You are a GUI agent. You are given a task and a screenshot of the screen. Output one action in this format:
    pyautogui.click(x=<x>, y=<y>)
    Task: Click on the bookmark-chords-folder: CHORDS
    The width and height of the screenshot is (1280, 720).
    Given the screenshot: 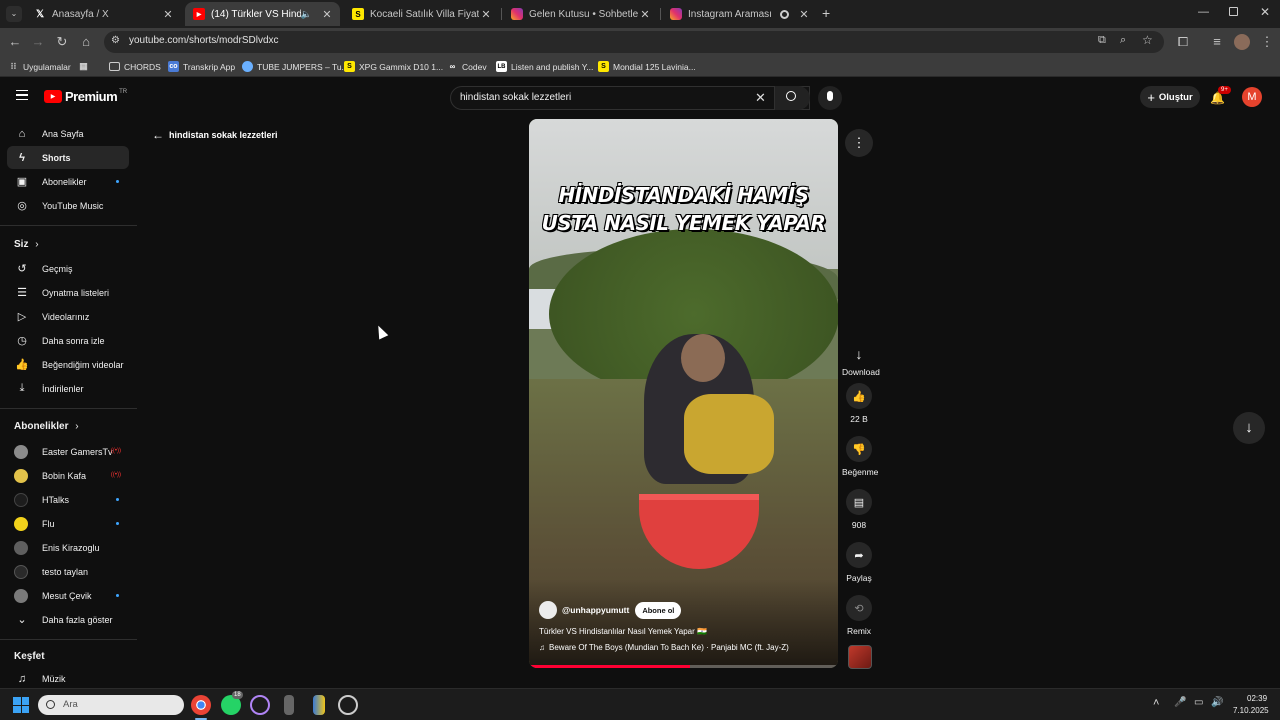 What is the action you would take?
    pyautogui.click(x=135, y=66)
    